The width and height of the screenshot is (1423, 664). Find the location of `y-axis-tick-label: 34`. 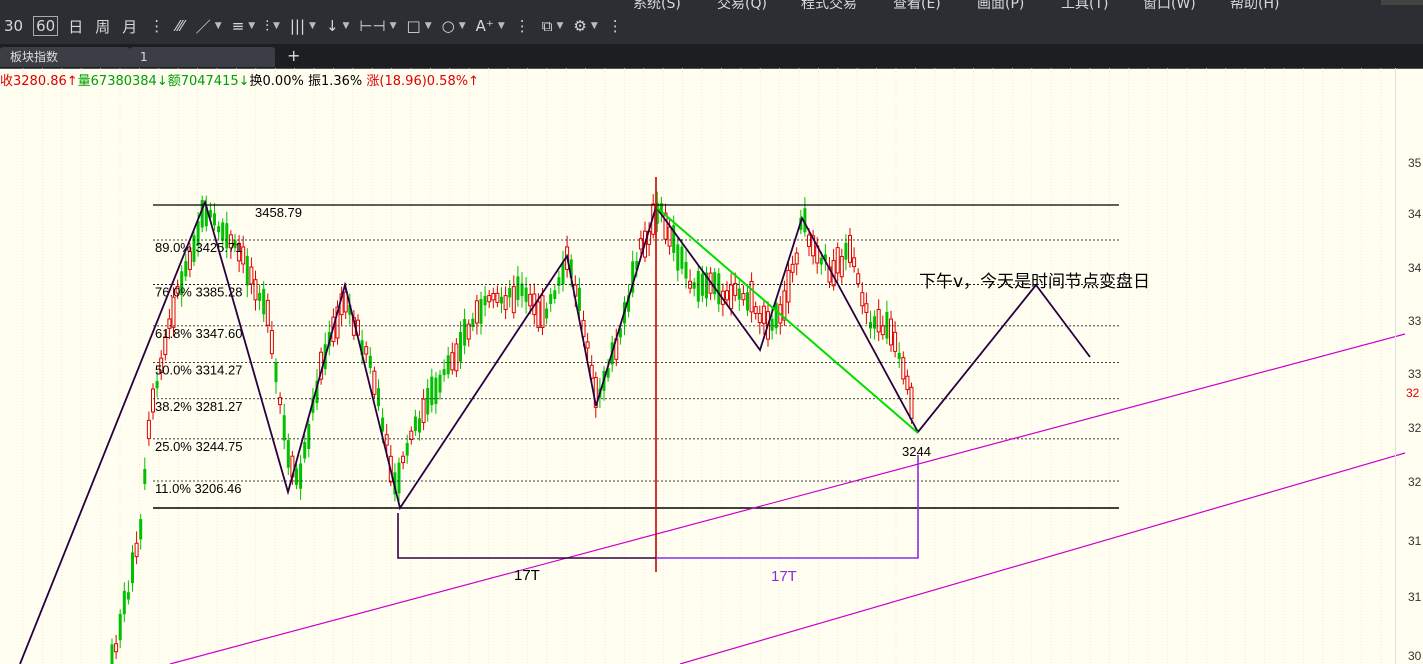

y-axis-tick-label: 34 is located at coordinates (1415, 268).